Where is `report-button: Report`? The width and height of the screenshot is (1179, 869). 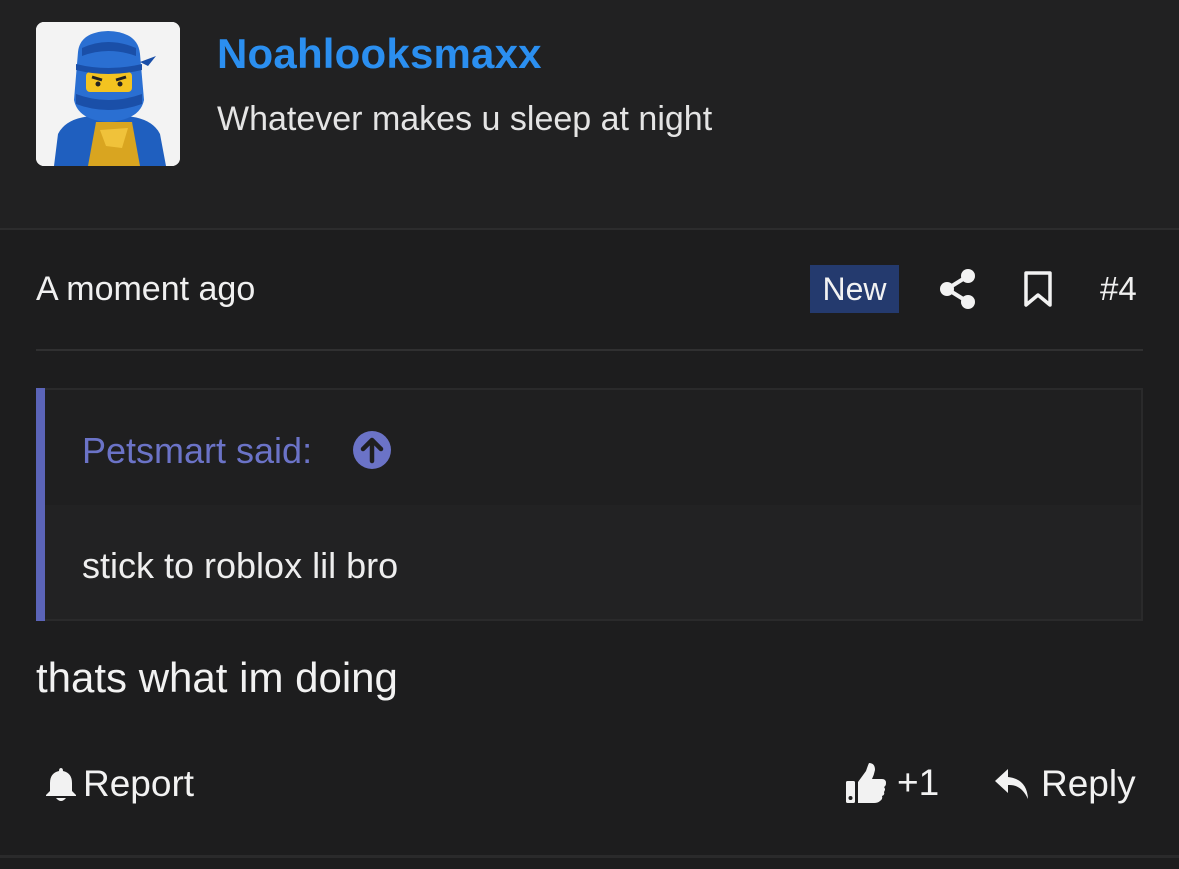
report-button: Report is located at coordinates (119, 784).